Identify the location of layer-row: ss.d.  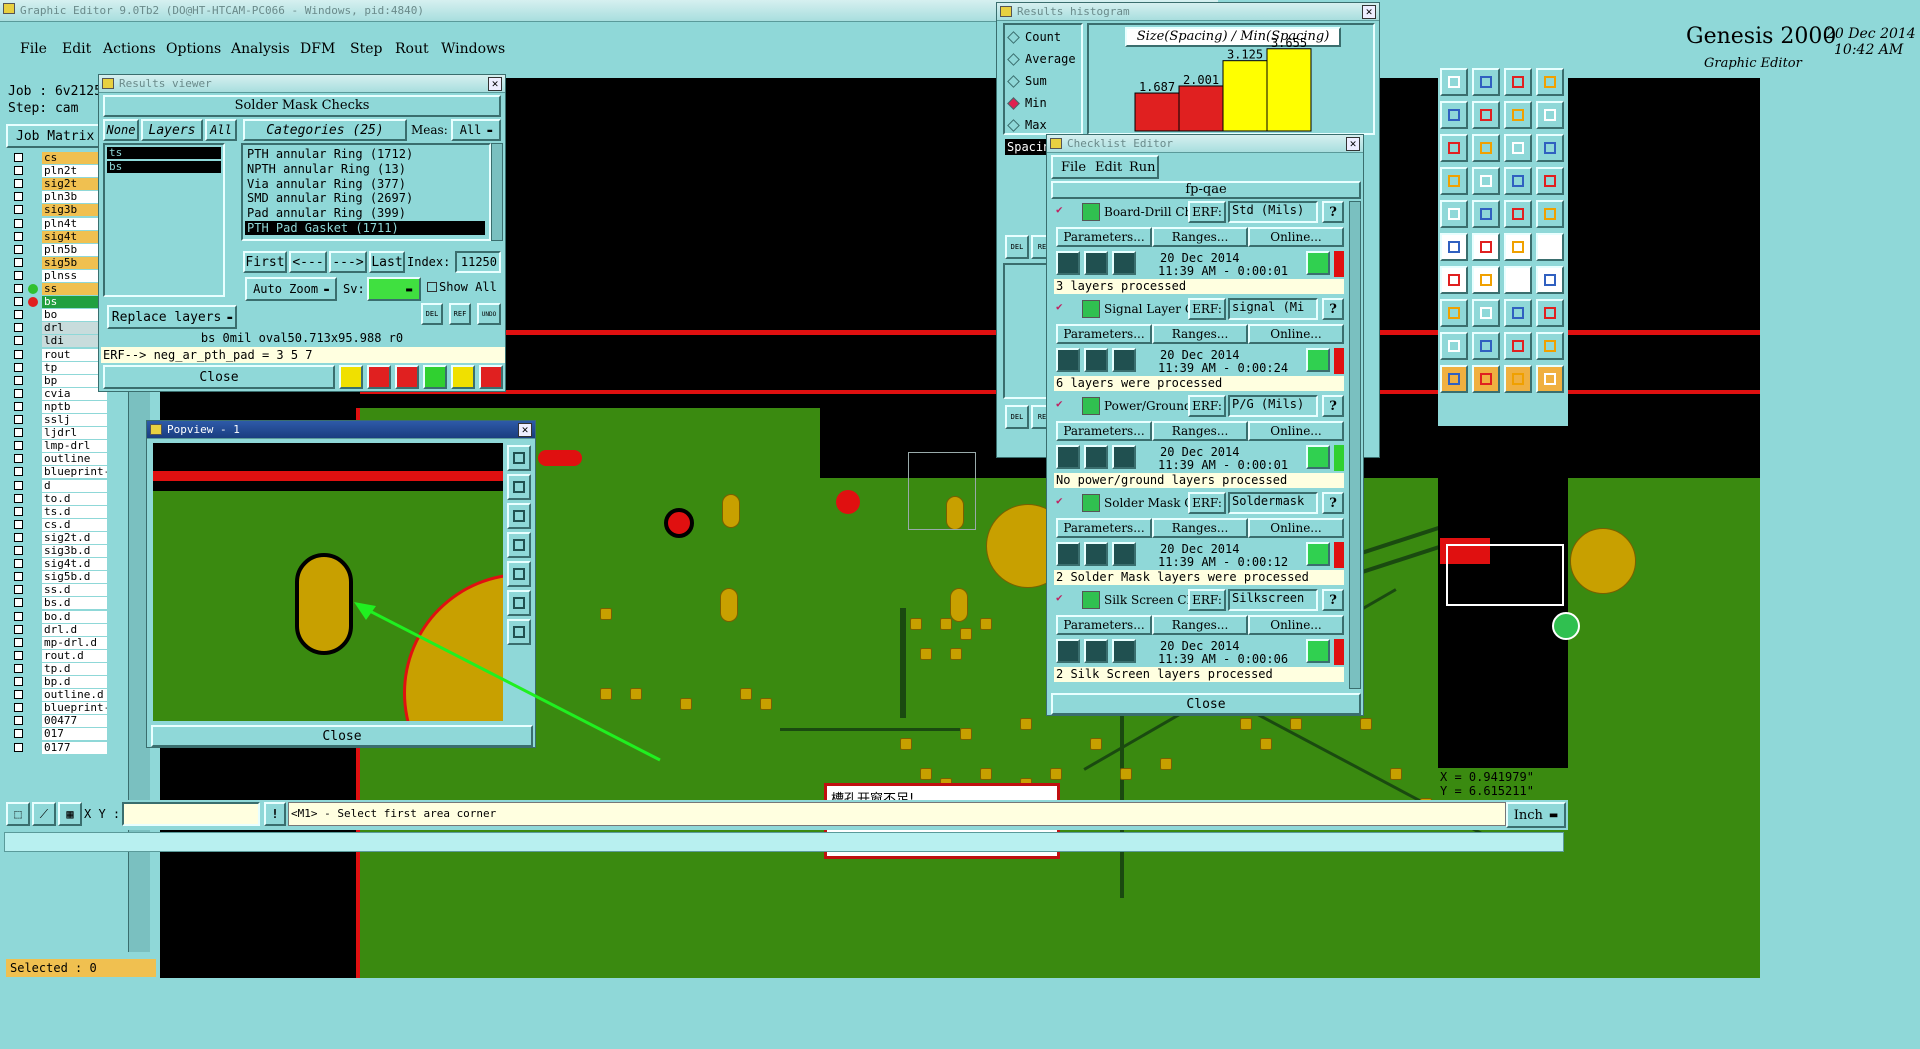
(59, 590).